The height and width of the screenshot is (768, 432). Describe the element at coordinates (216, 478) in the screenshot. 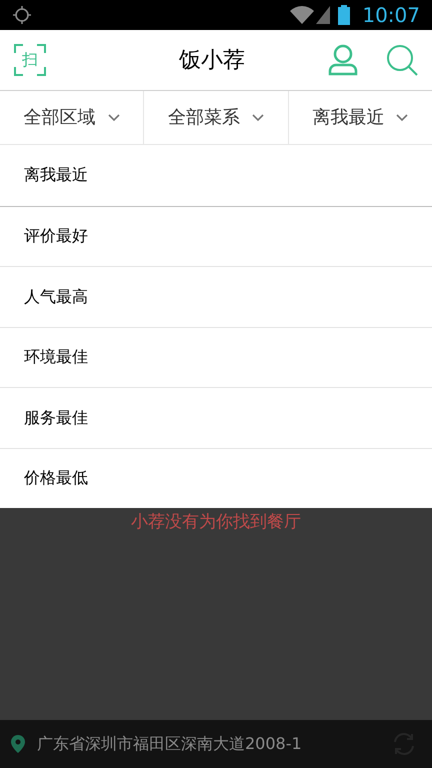

I see `sort-option: 价格最低` at that location.